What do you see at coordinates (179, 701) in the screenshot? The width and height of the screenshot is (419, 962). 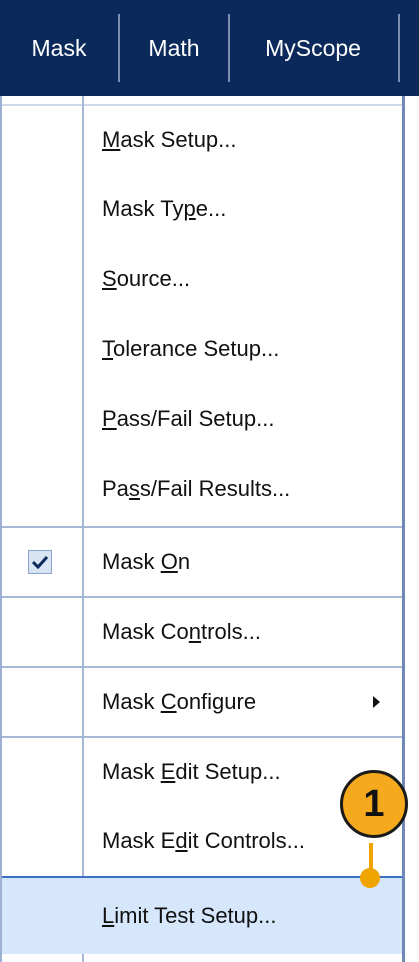 I see `menu-item-label: Mask Configure` at bounding box center [179, 701].